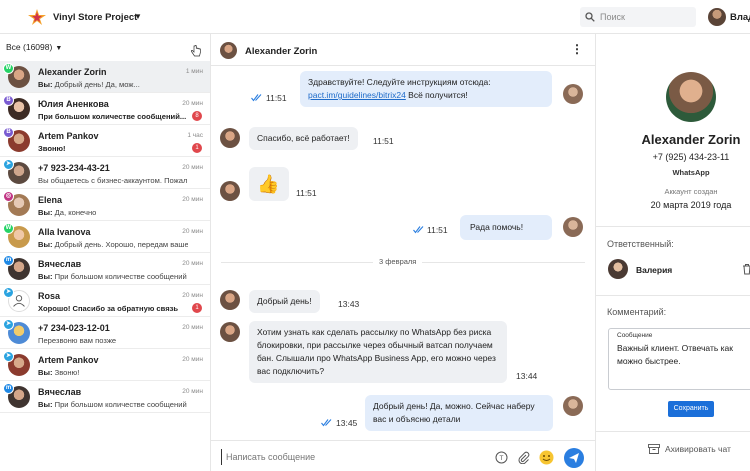 Image resolution: width=750 pixels, height=471 pixels. What do you see at coordinates (194, 71) in the screenshot?
I see `chat-time: 1 мин` at bounding box center [194, 71].